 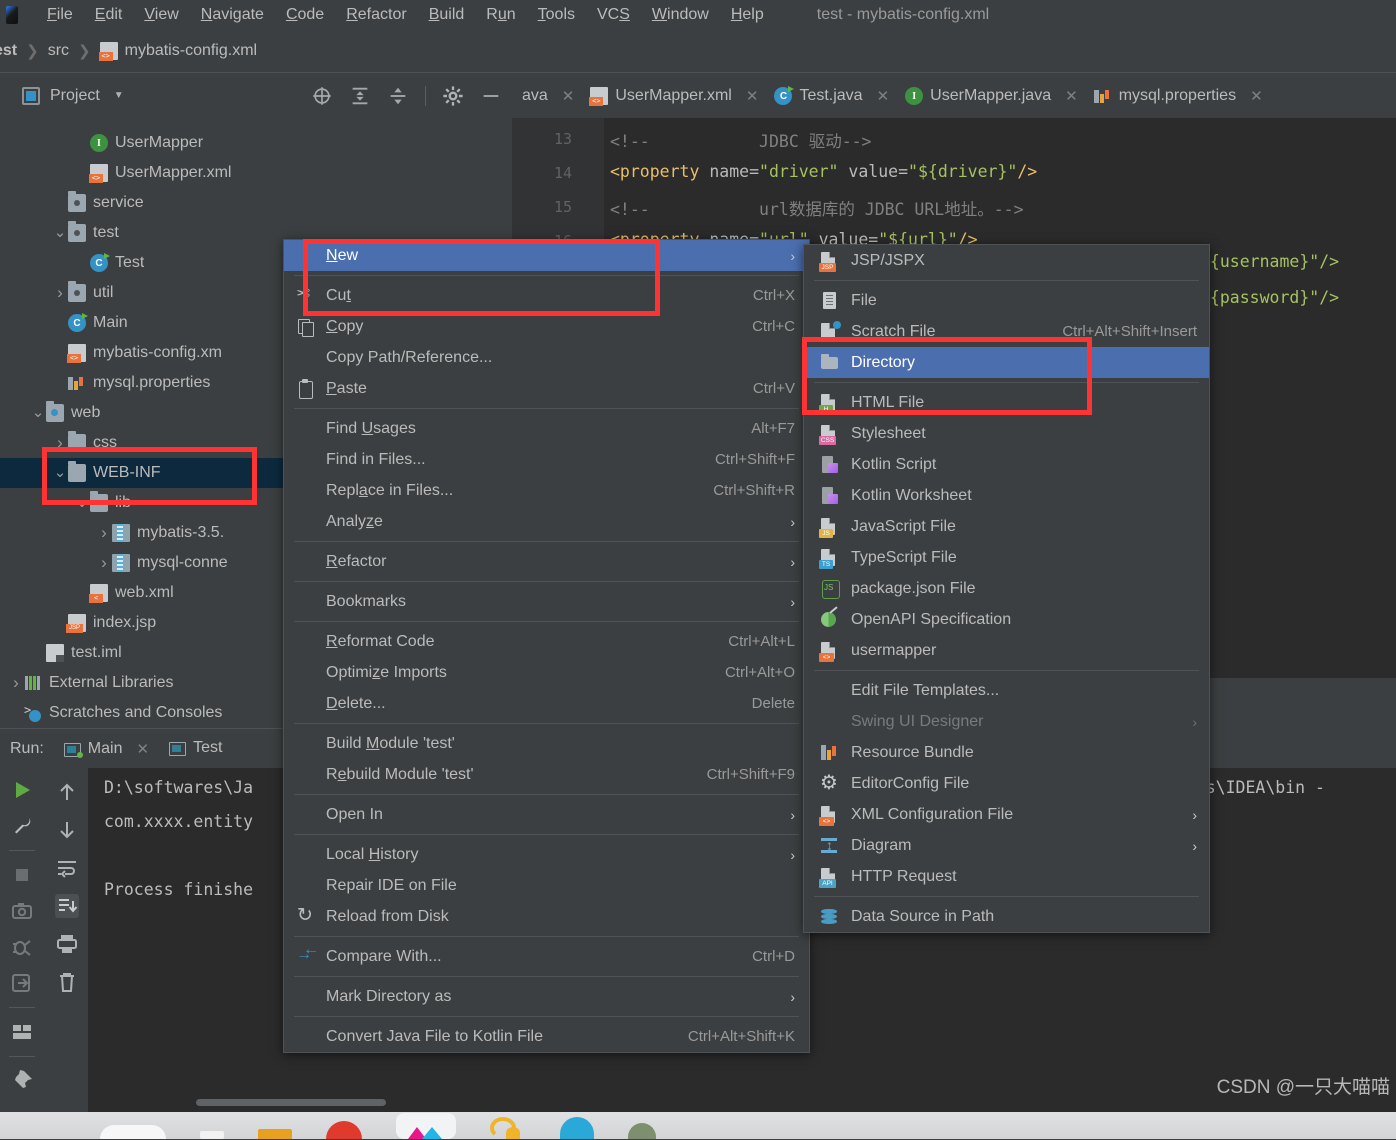 What do you see at coordinates (546, 255) in the screenshot?
I see `context-menu-item-new: New ›` at bounding box center [546, 255].